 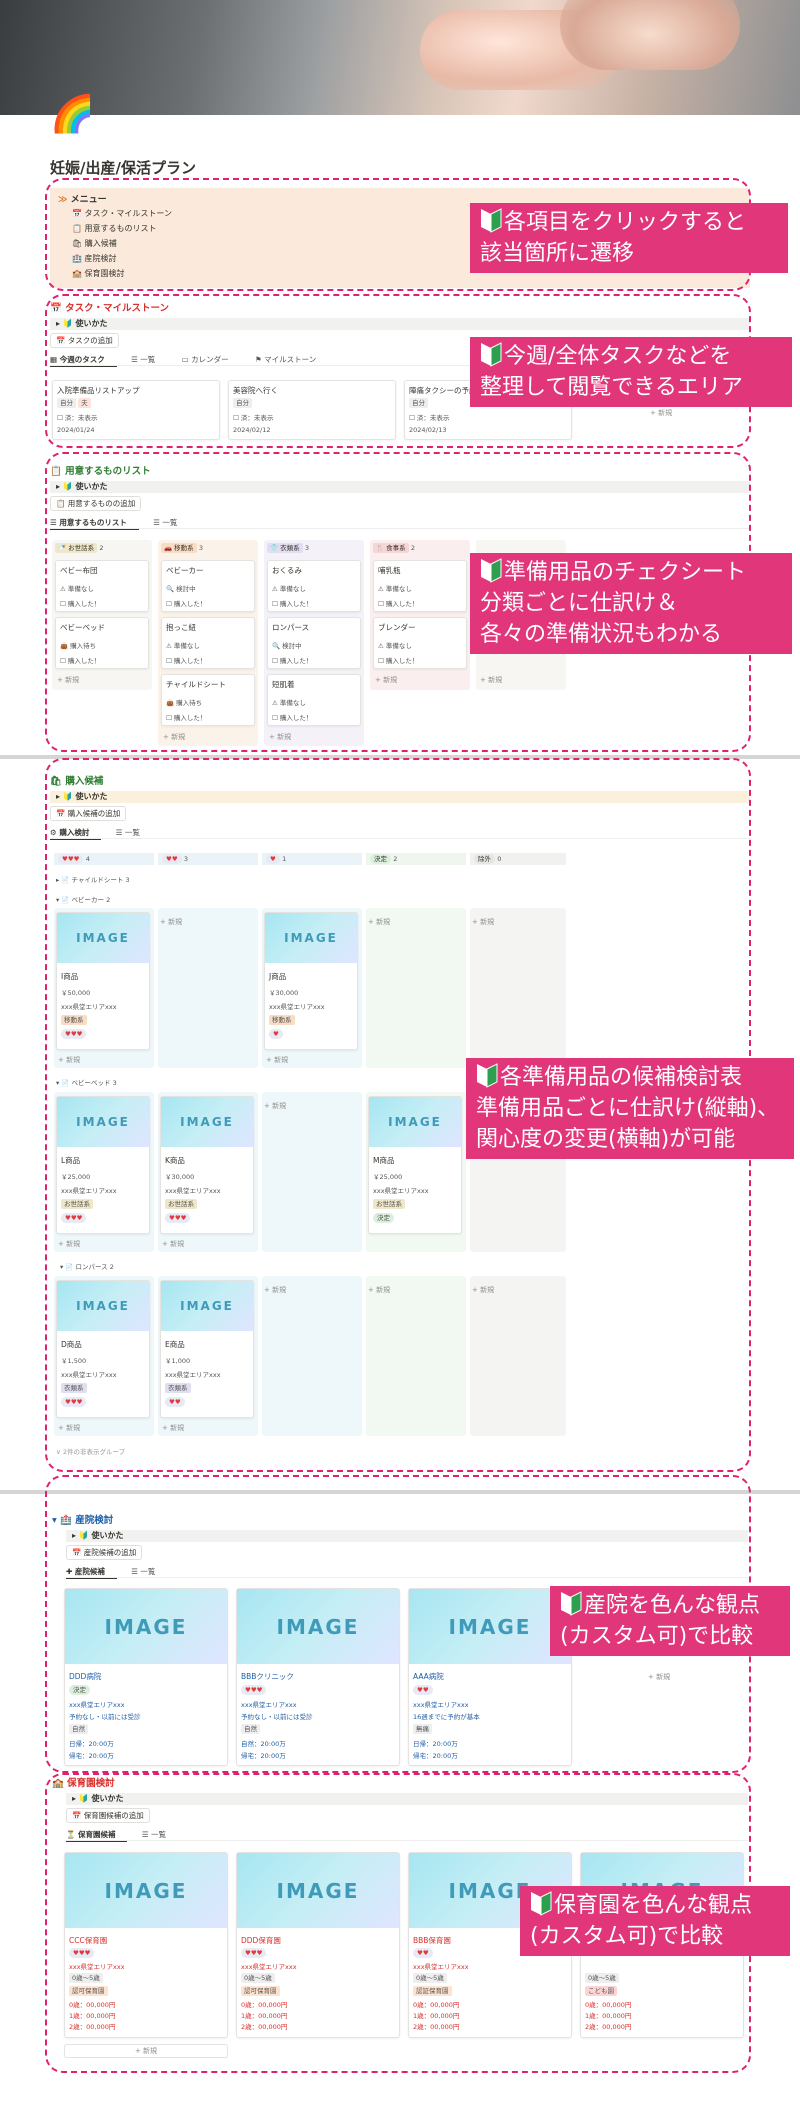 I want to click on overlay-nursery: 保育園を色んな観点 (カスタム可)で比較, so click(x=655, y=1921).